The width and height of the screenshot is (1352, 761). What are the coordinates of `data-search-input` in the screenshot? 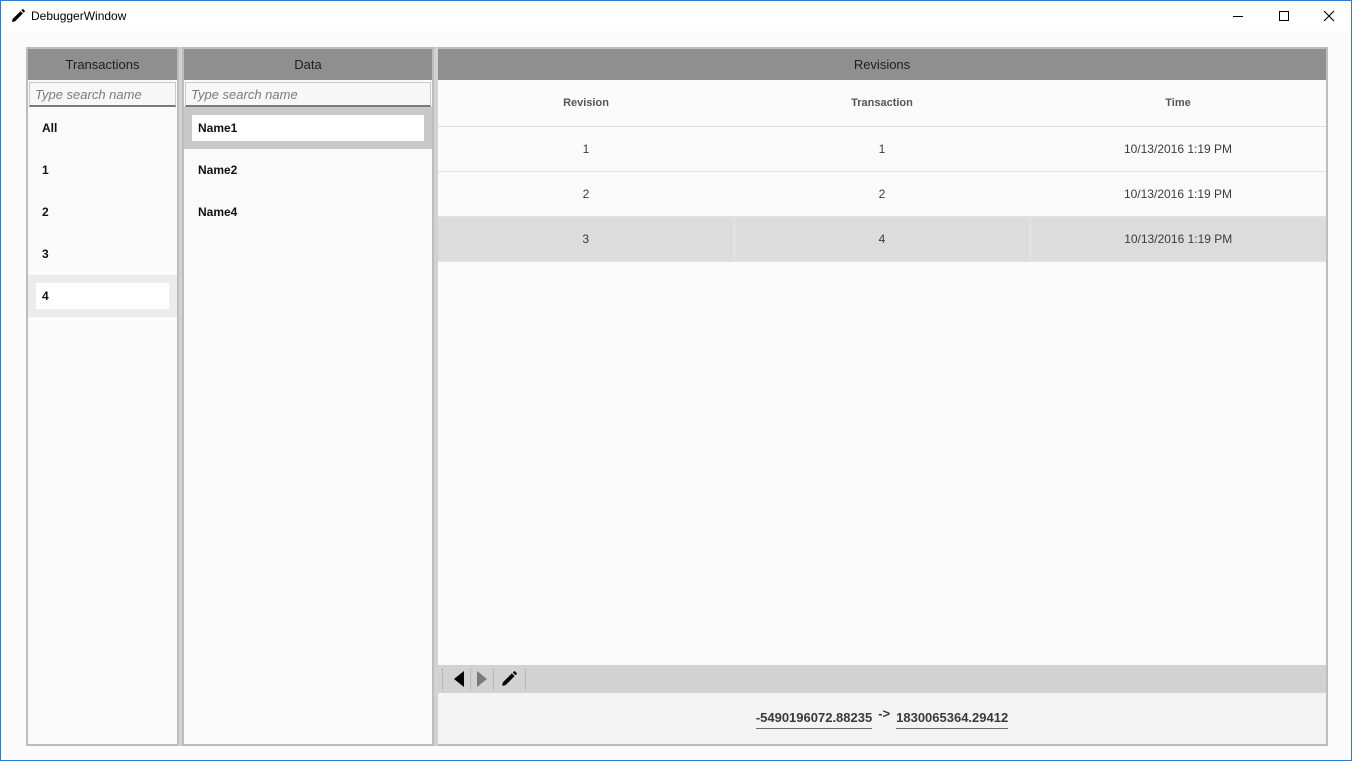 It's located at (308, 94).